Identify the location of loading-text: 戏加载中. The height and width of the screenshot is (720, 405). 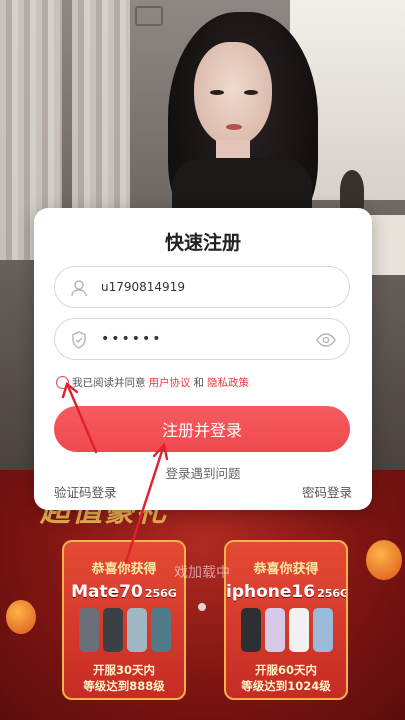
(202, 573).